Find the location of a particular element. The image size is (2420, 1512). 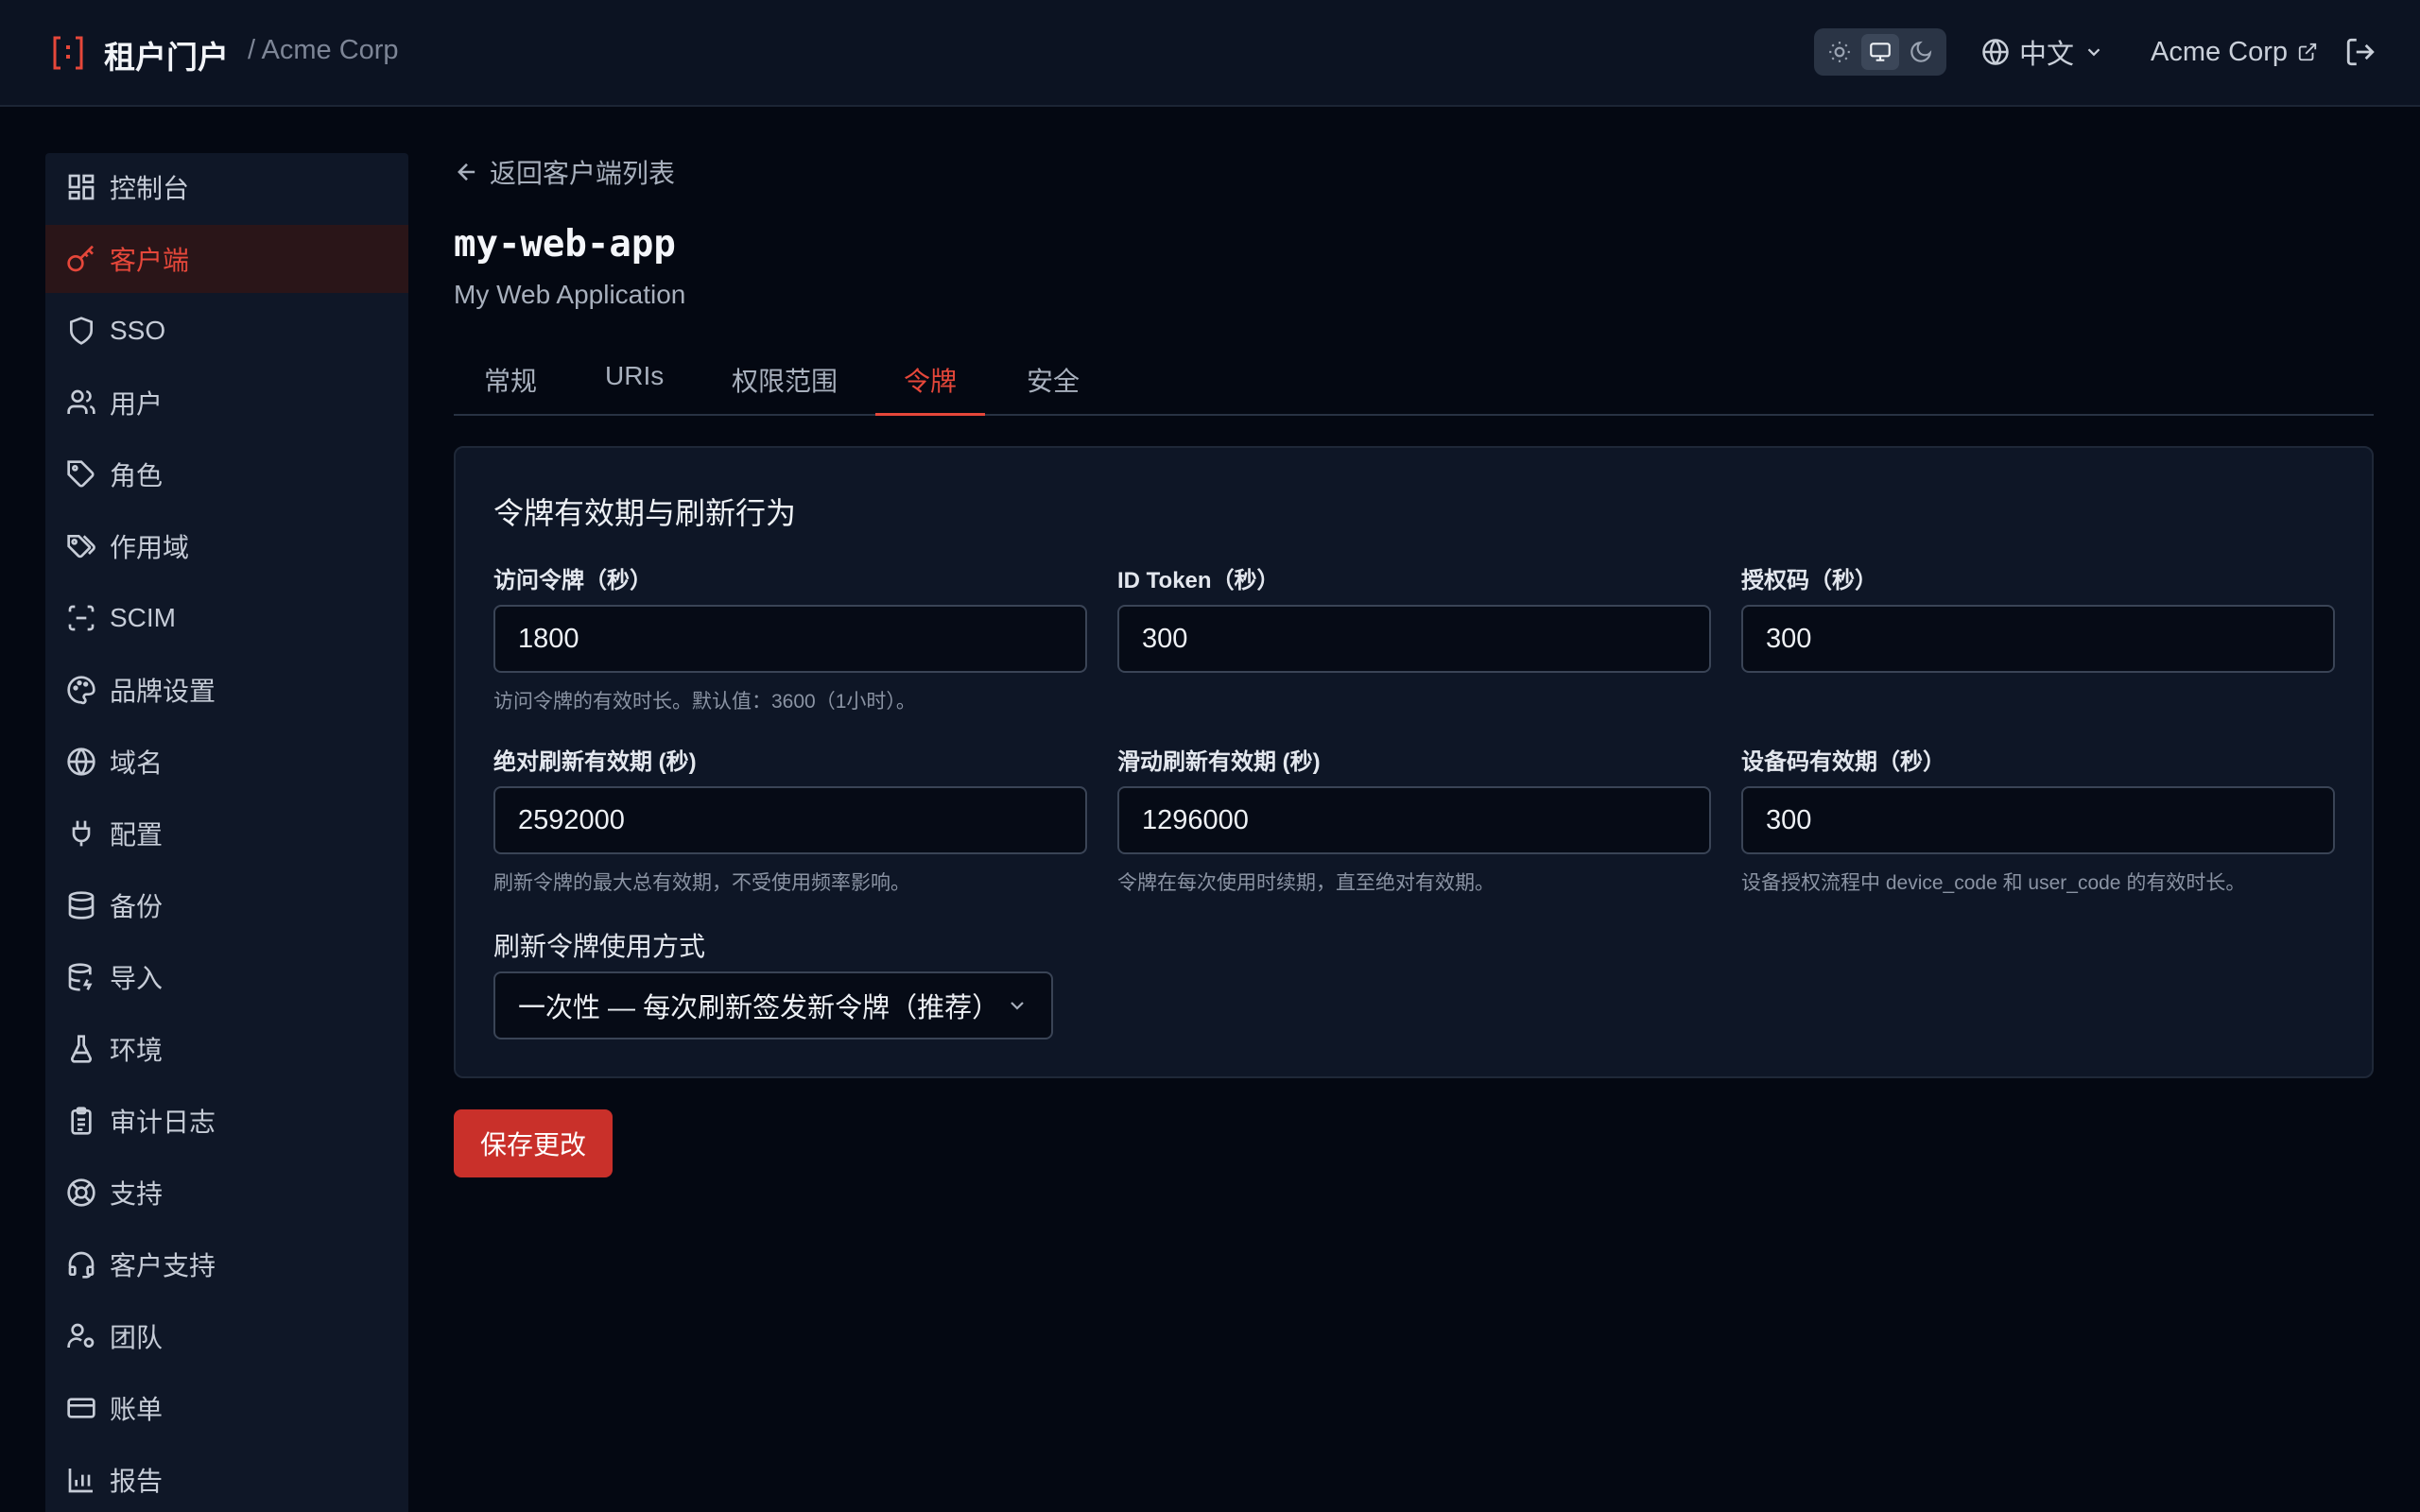

theme-light-button is located at coordinates (1839, 52).